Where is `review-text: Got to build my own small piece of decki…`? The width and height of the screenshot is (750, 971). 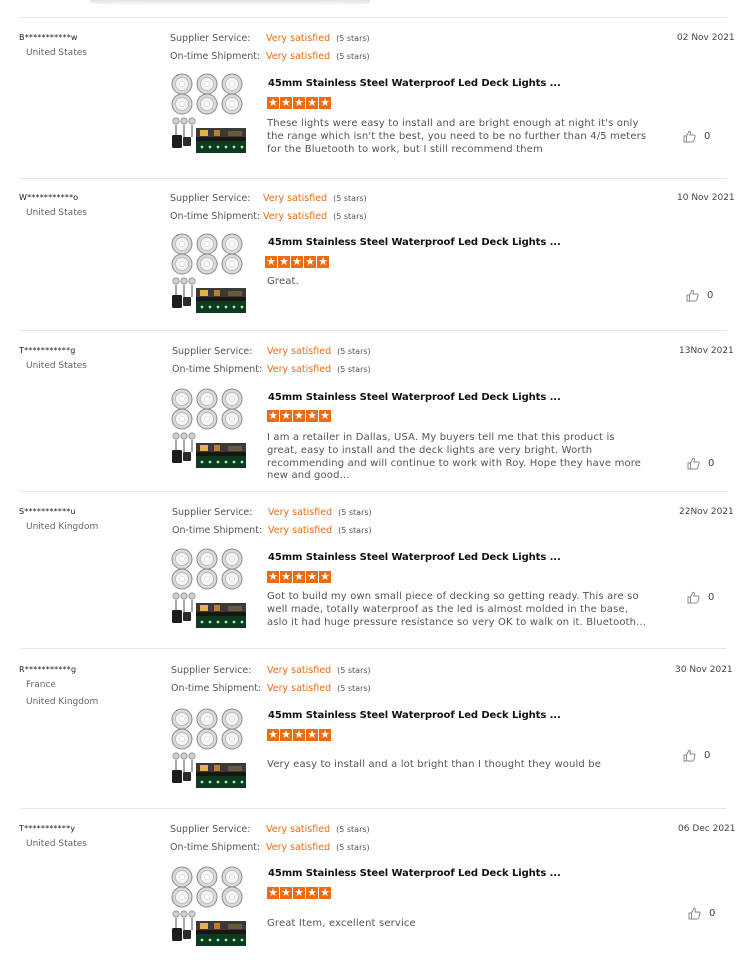
review-text: Got to build my own small piece of decki… is located at coordinates (457, 609).